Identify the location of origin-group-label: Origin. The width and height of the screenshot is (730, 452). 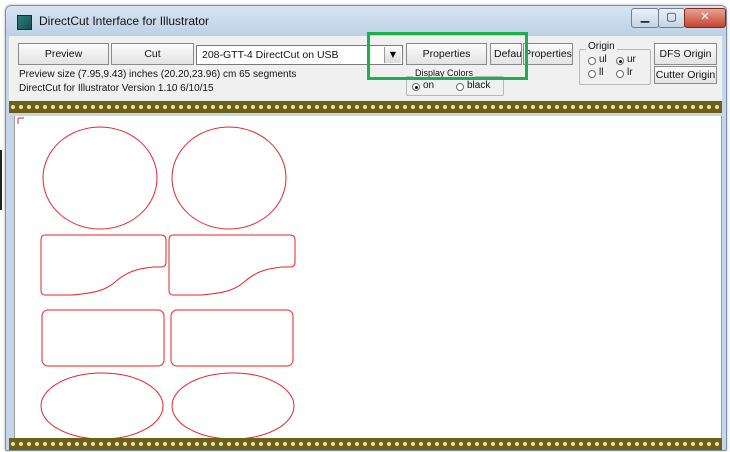
(601, 46).